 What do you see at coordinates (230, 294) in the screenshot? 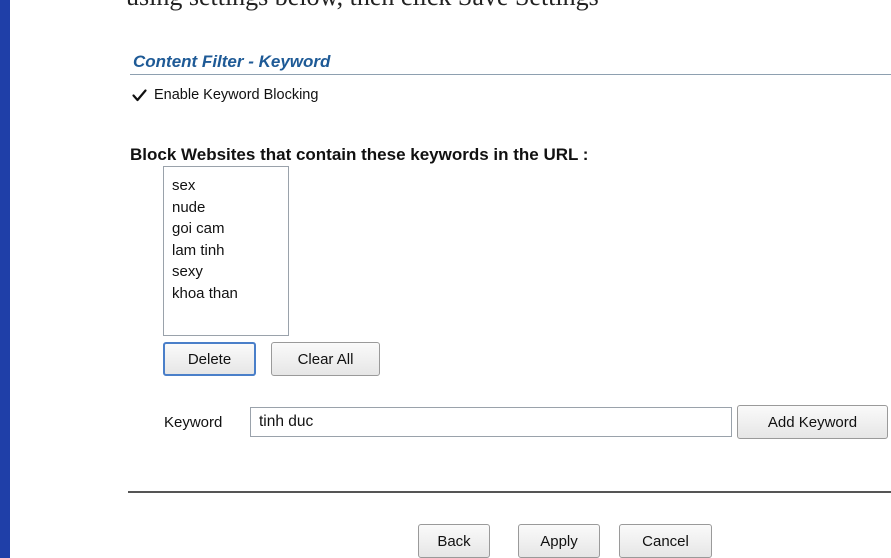
I see `keyword-list-item: khoa than` at bounding box center [230, 294].